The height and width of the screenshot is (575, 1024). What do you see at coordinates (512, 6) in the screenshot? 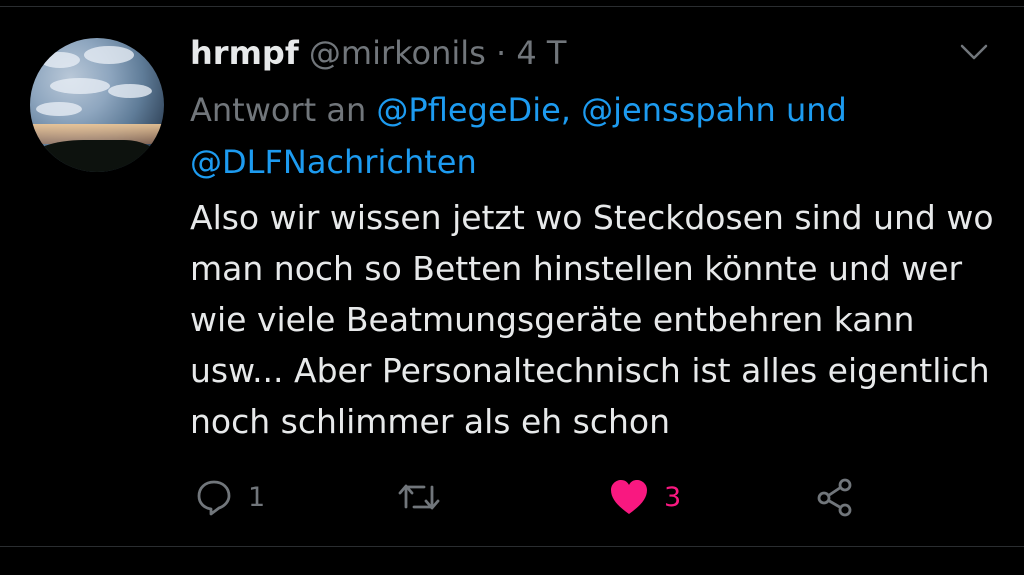
I see `top-divider` at bounding box center [512, 6].